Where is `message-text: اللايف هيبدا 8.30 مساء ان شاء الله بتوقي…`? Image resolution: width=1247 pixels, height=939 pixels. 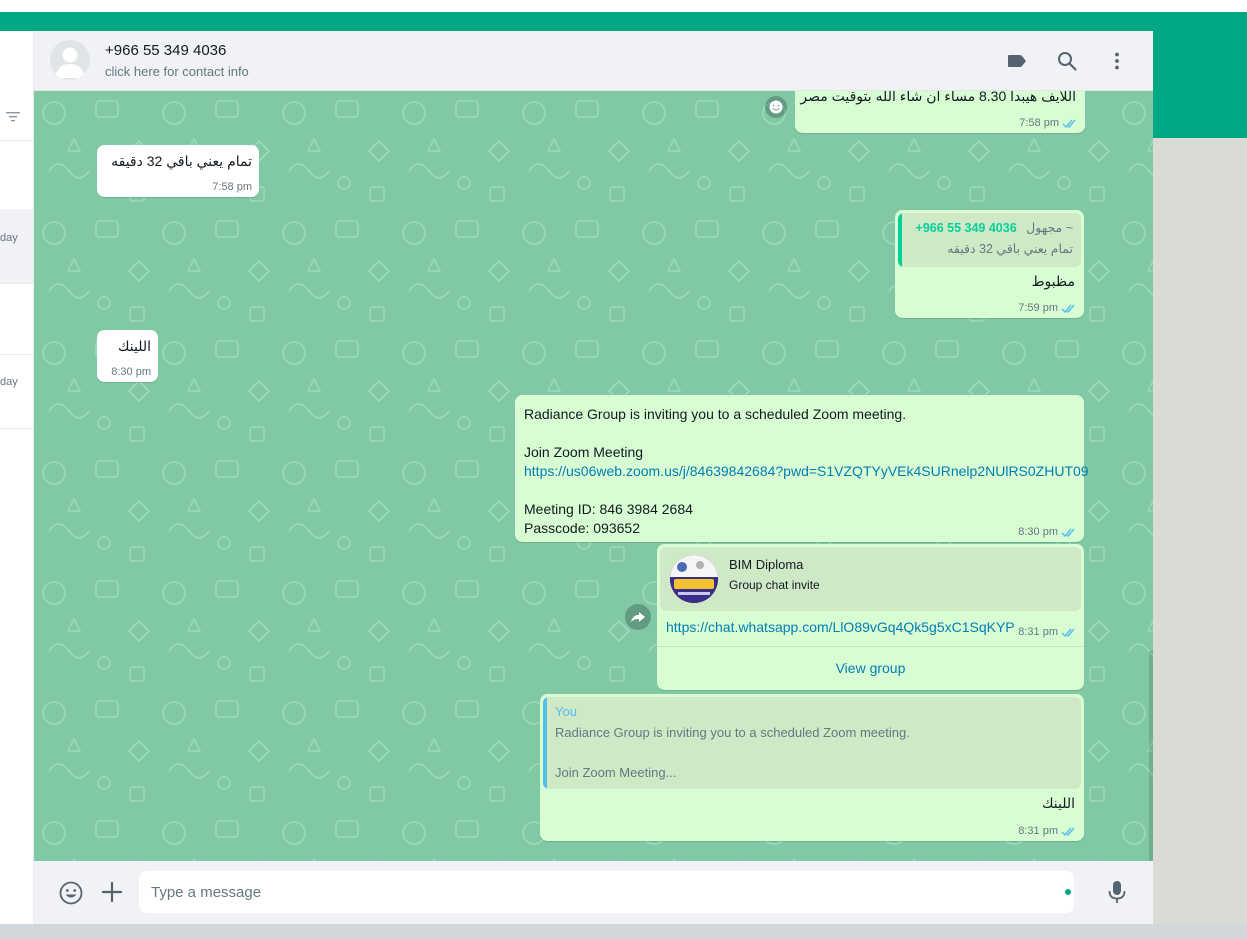 message-text: اللايف هيبدا 8.30 مساء ان شاء الله بتوقي… is located at coordinates (938, 97).